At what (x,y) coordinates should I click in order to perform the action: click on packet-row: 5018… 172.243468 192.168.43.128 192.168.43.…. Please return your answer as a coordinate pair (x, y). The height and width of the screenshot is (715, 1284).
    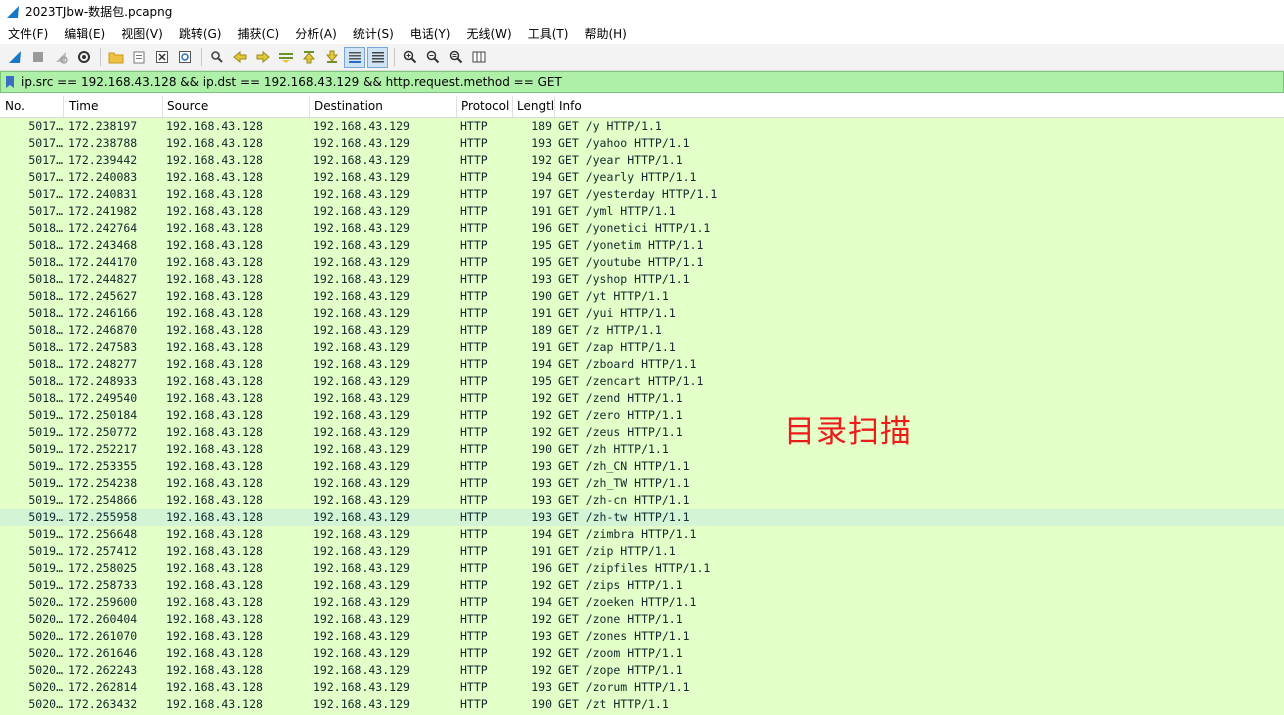
    Looking at the image, I should click on (642, 245).